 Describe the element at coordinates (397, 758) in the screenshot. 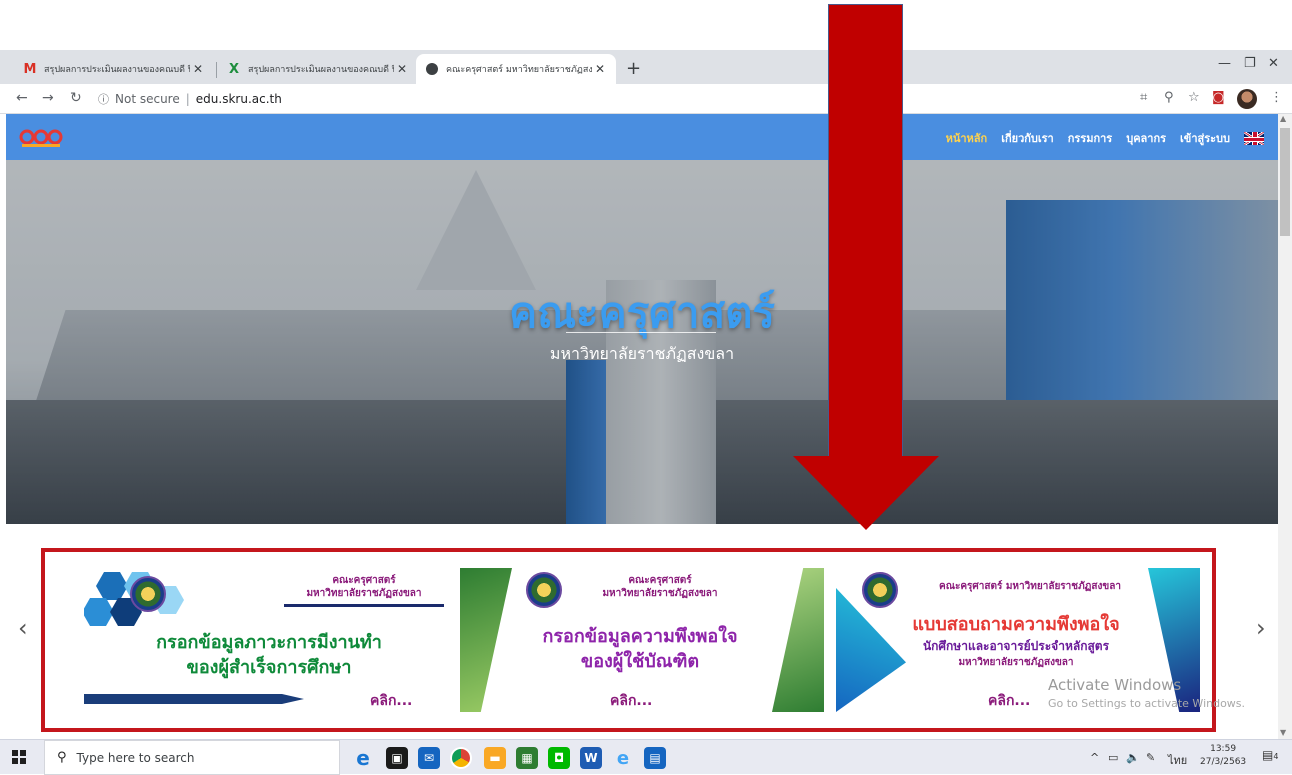

I see `store-icon: ▣` at that location.